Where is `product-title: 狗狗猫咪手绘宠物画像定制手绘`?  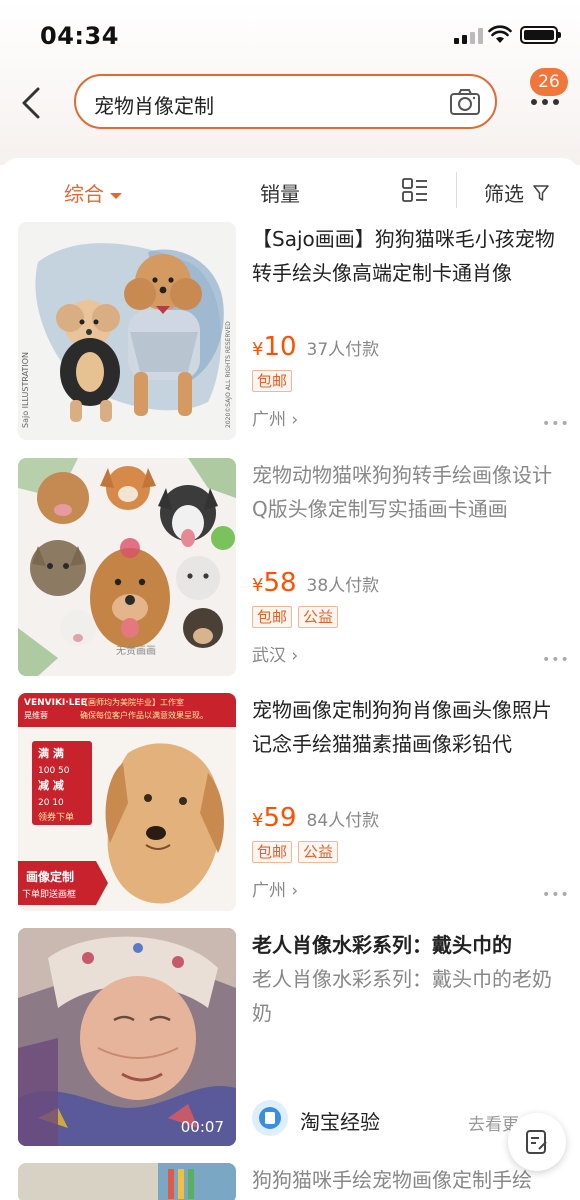 product-title: 狗狗猫咪手绘宠物画像定制手绘 is located at coordinates (408, 1180).